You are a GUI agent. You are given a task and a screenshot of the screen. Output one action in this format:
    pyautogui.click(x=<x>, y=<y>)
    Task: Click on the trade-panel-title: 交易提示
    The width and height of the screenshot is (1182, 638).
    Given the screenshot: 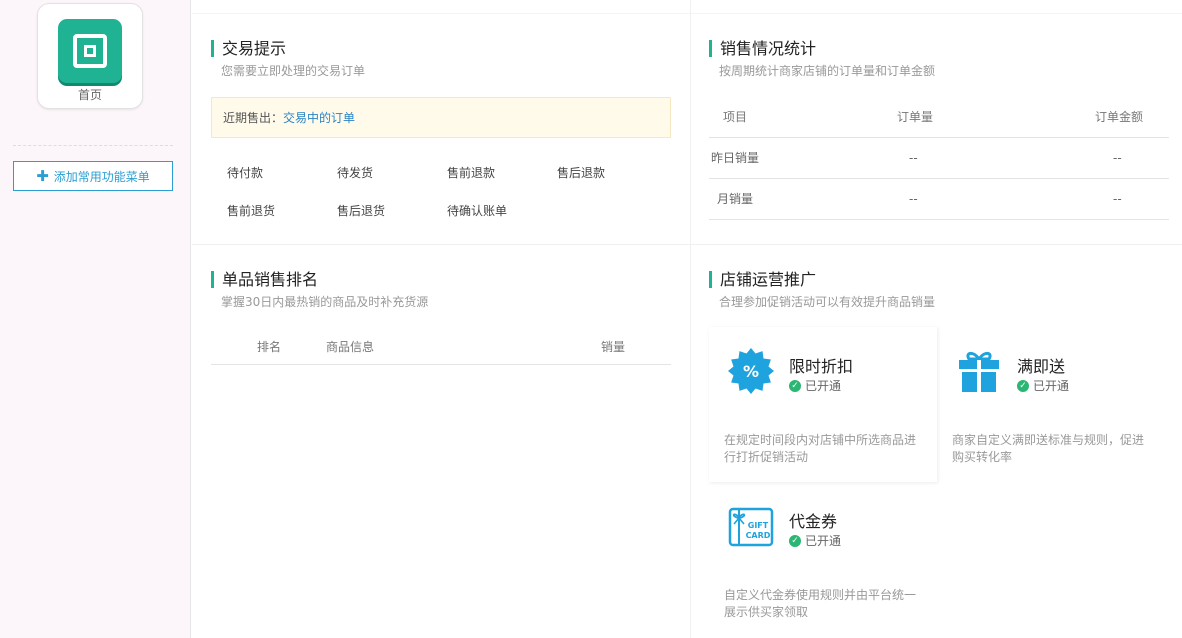 What is the action you would take?
    pyautogui.click(x=248, y=48)
    